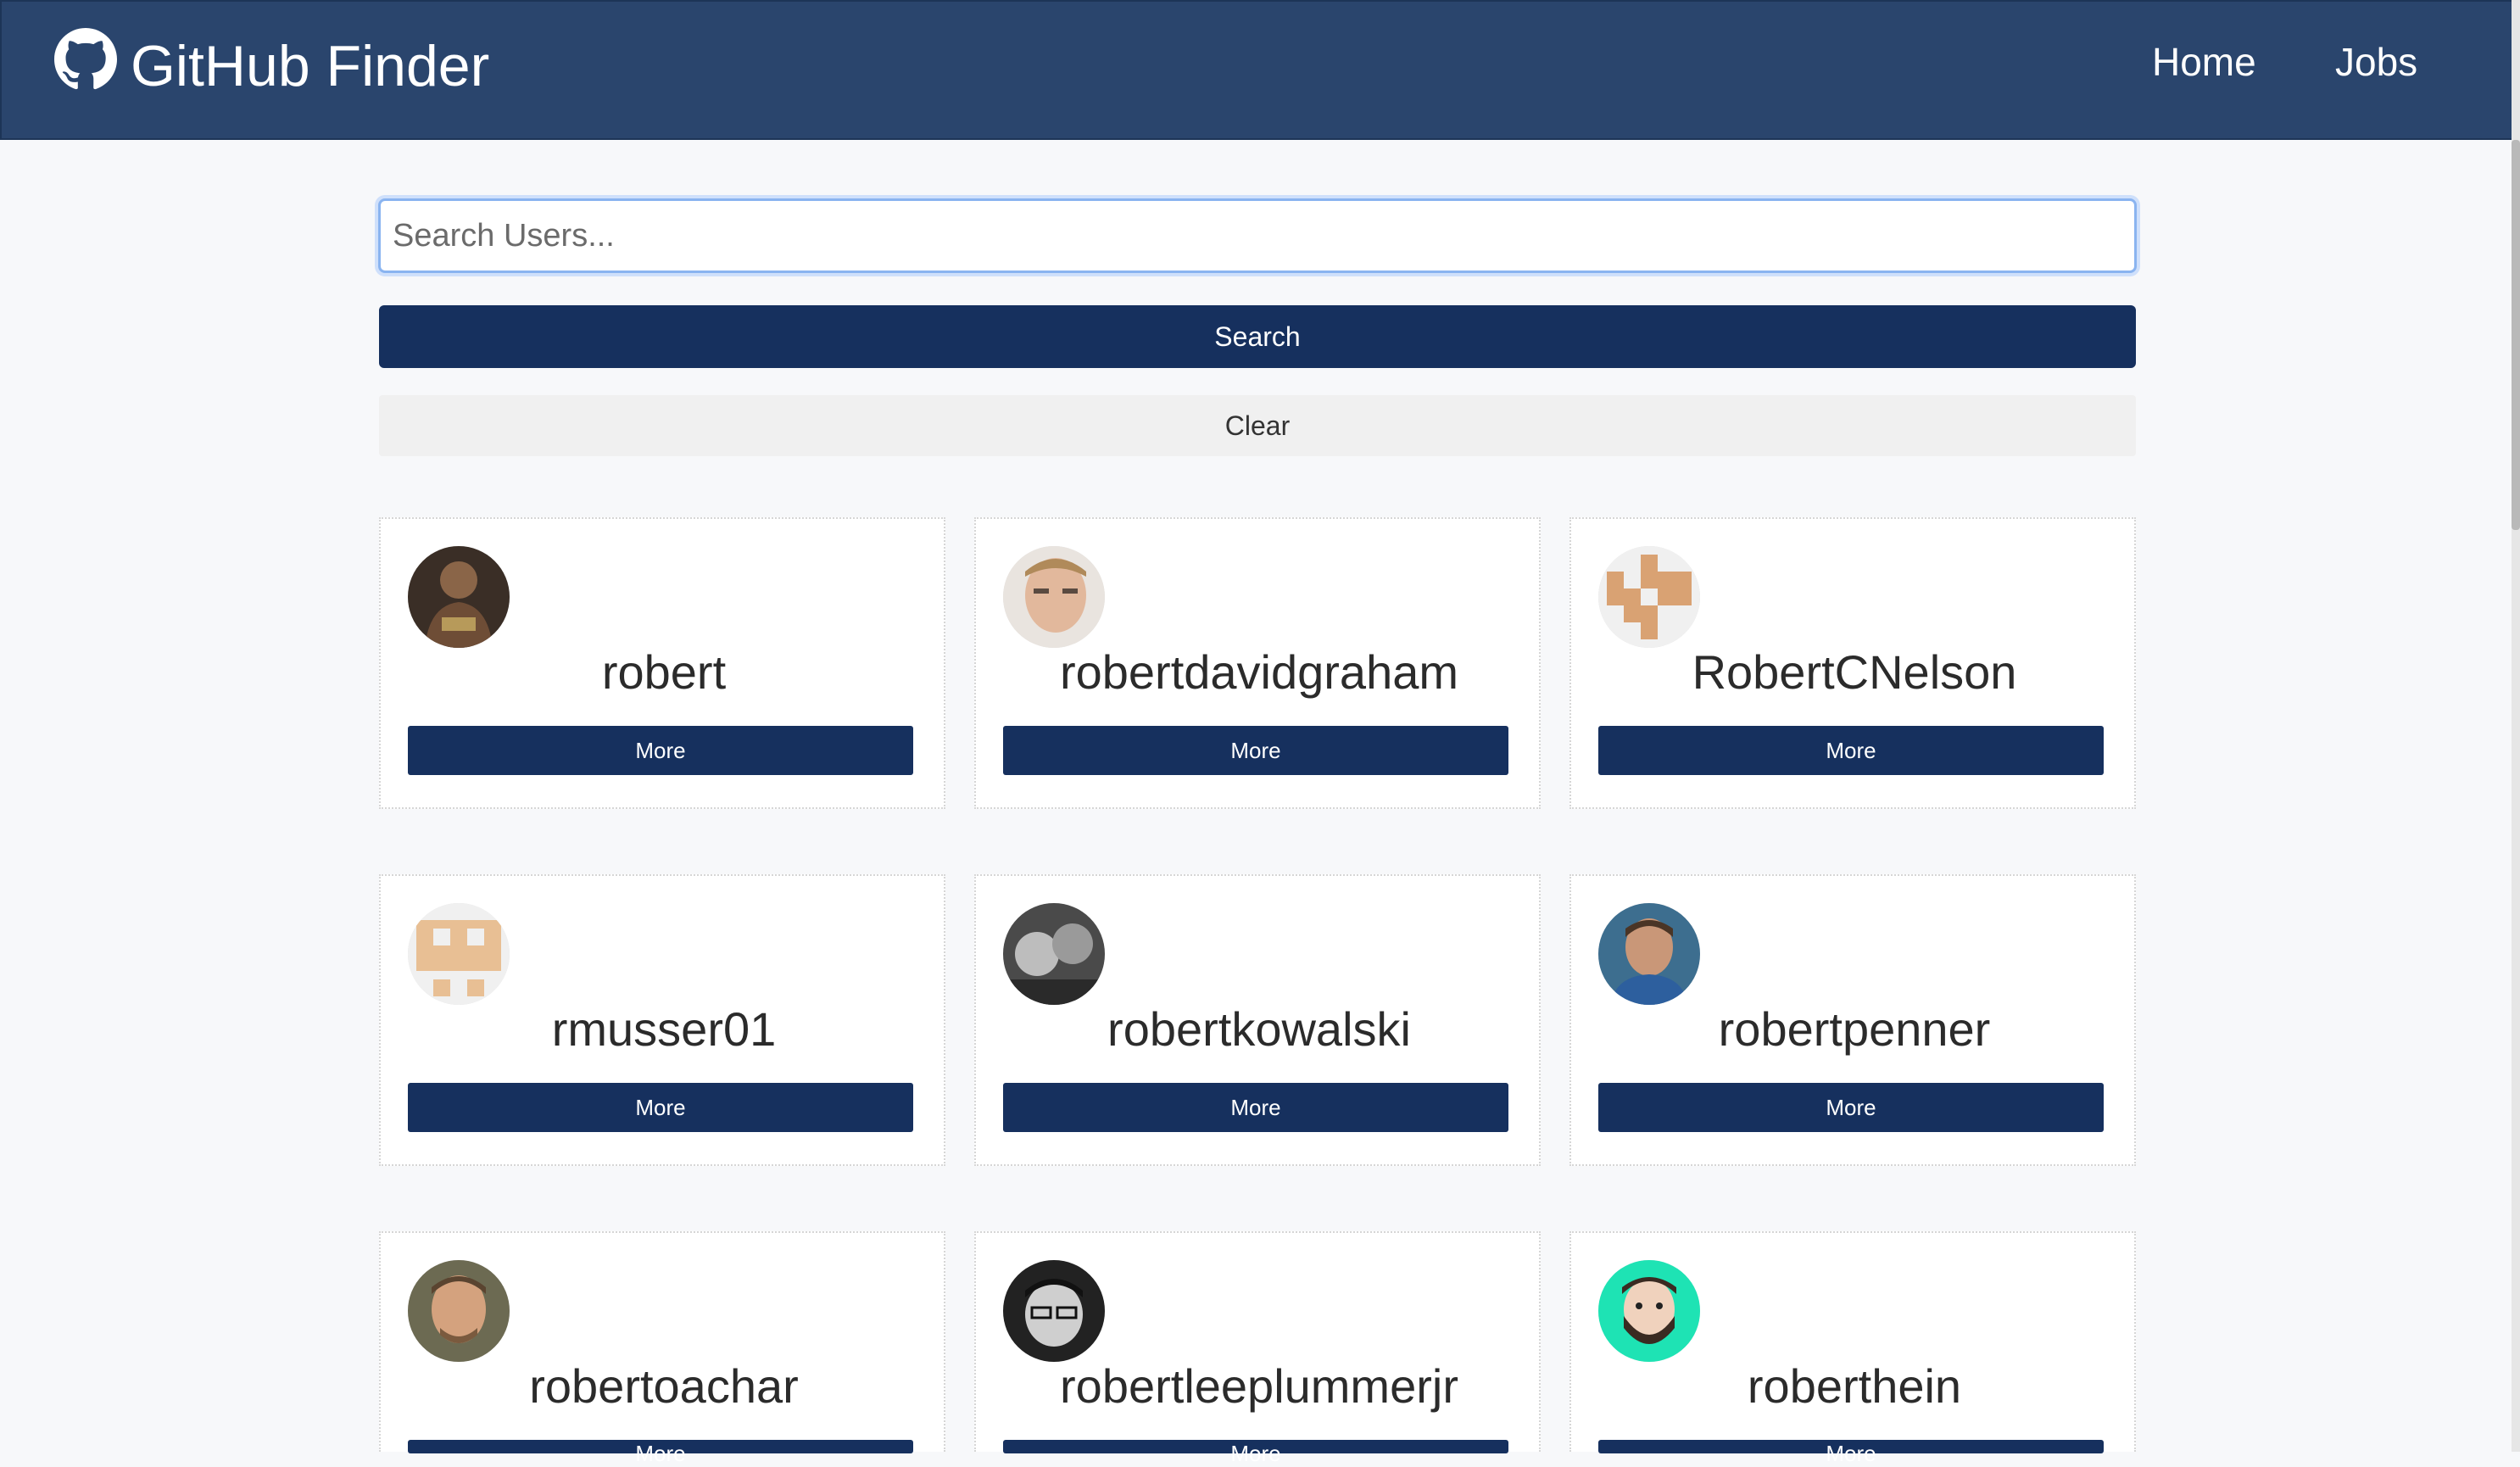 This screenshot has width=2520, height=1467. I want to click on user-card: robertoachar More, so click(662, 1348).